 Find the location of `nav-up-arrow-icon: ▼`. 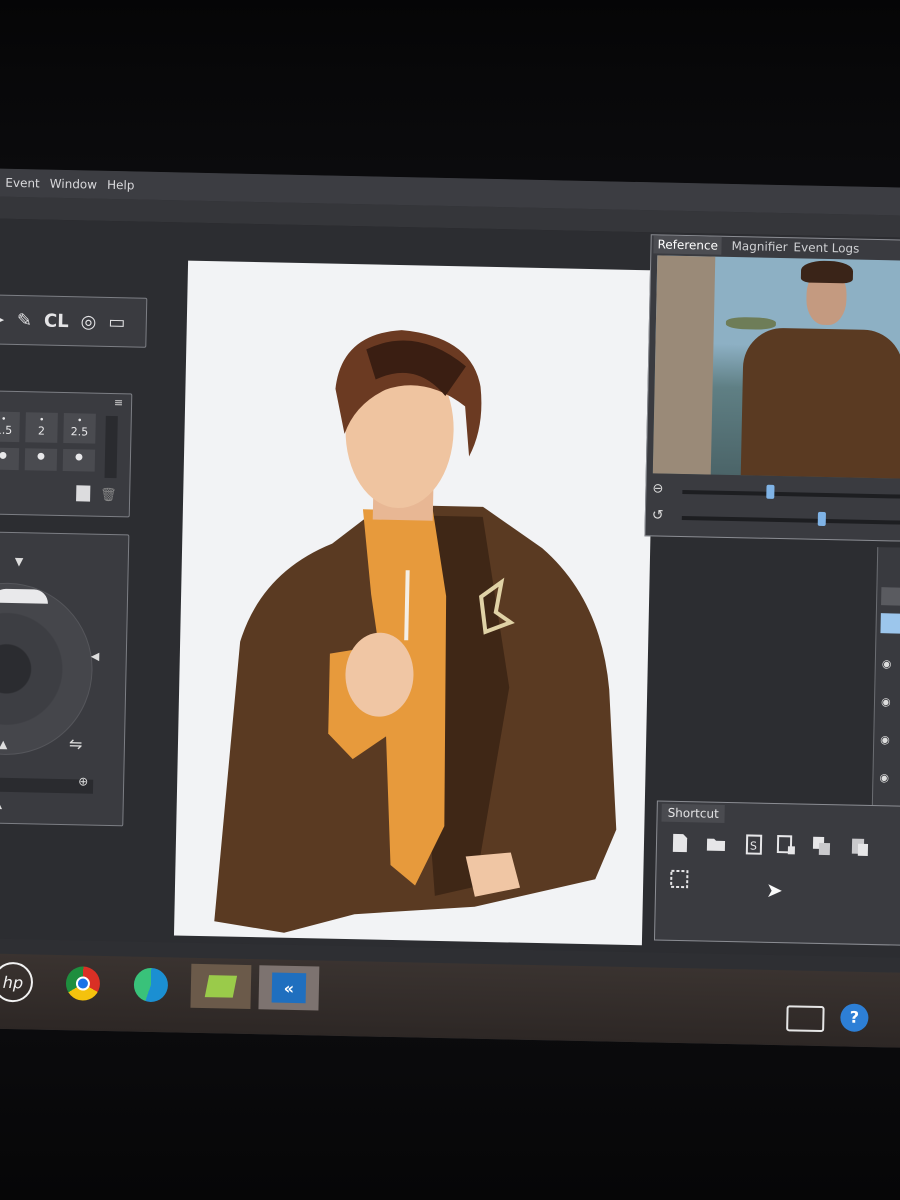

nav-up-arrow-icon: ▼ is located at coordinates (19, 561).